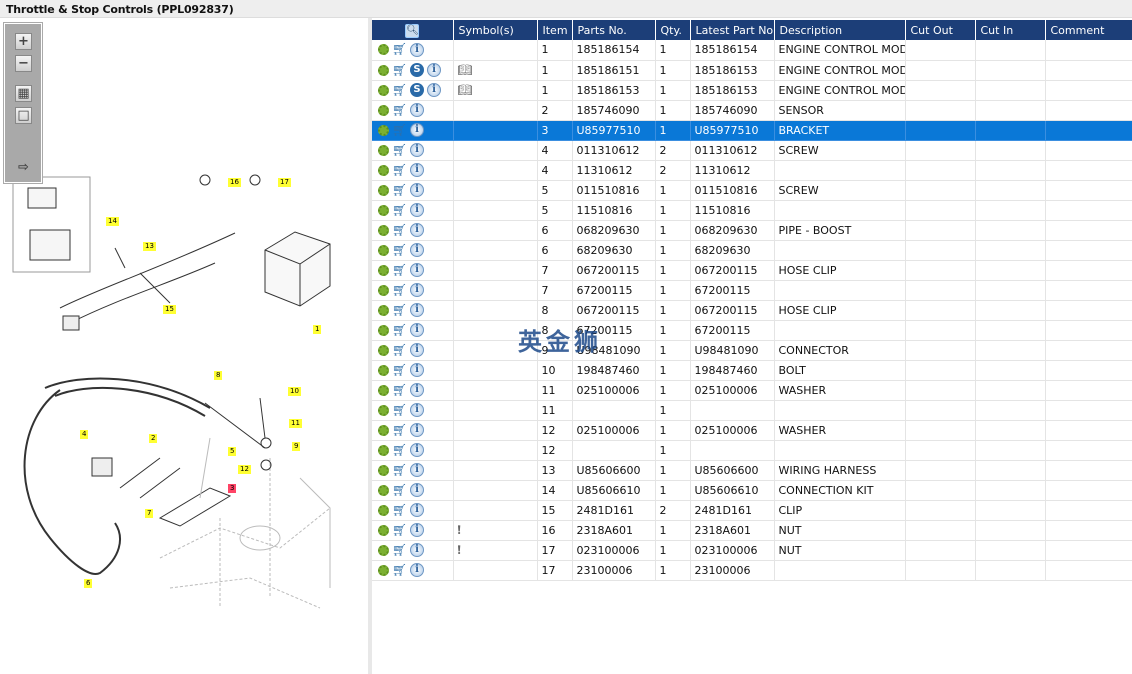 This screenshot has height=674, width=1132. I want to click on table-row: 🛒︎ i 4 011310612 2 011310612 SCREW, so click(752, 150).